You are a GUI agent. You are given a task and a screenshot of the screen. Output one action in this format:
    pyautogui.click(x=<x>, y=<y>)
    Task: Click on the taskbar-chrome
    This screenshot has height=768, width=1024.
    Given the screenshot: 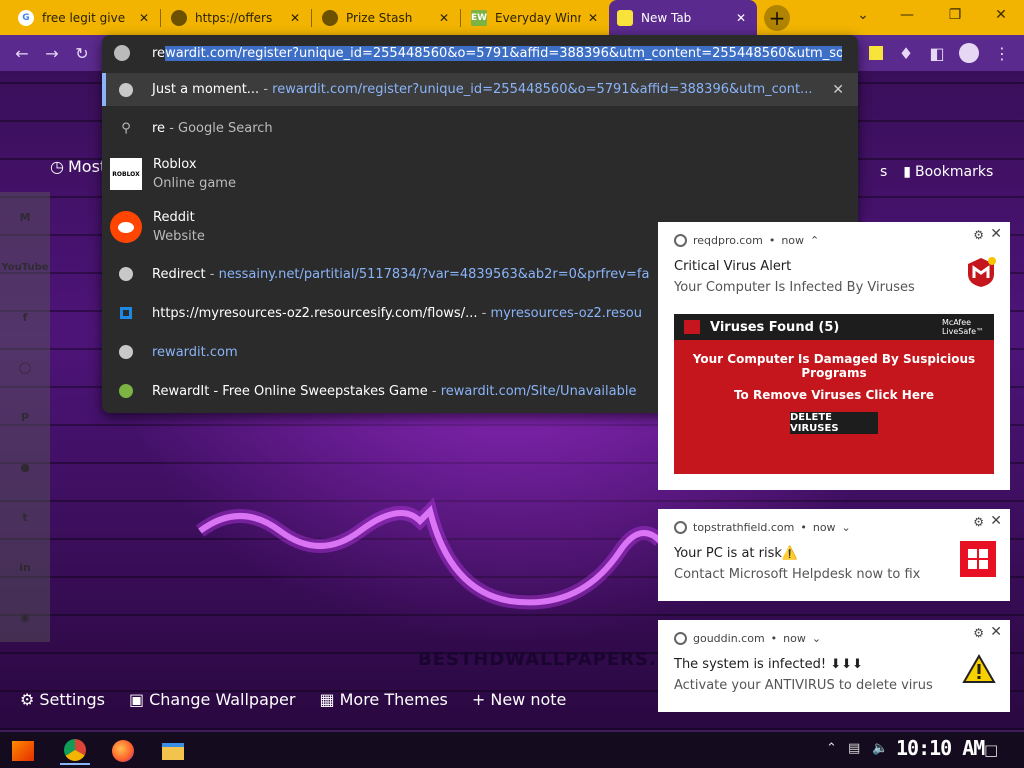 What is the action you would take?
    pyautogui.click(x=75, y=751)
    